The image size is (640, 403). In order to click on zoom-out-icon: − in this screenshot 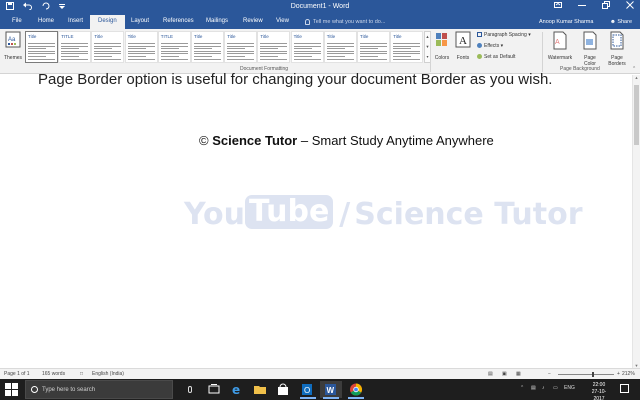, I will do `click(549, 374)`.